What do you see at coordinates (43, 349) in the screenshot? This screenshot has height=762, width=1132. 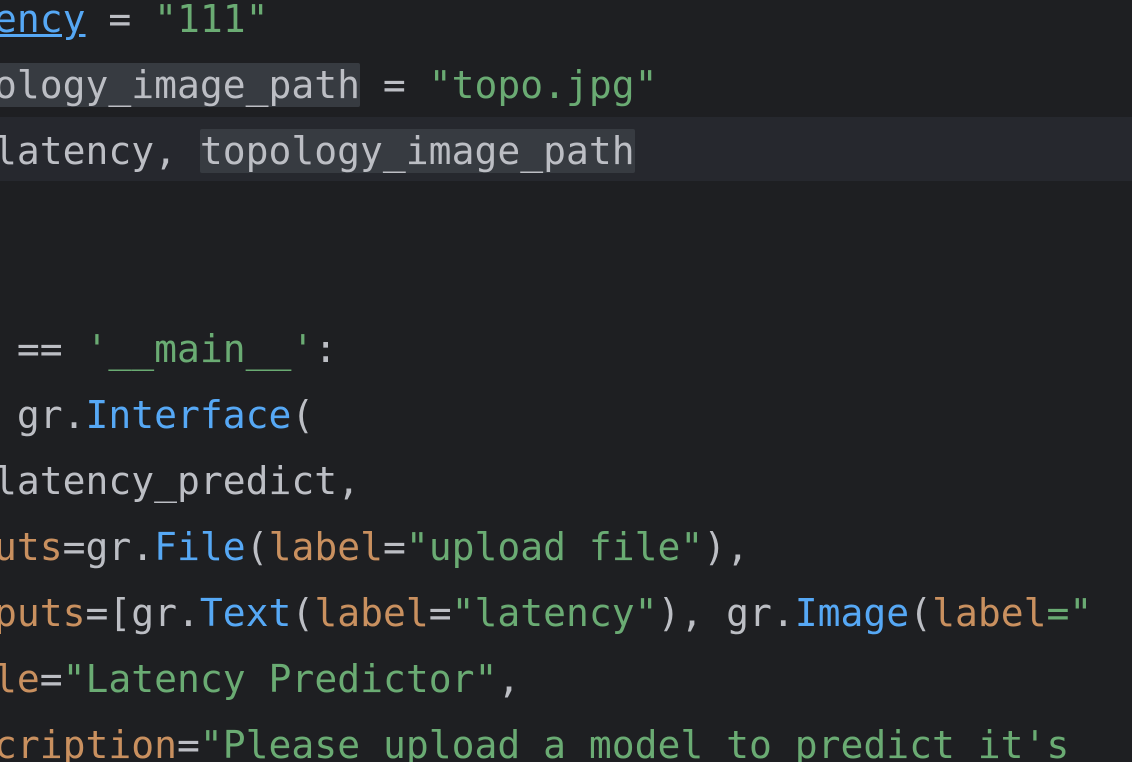 I see `code-token: ==` at bounding box center [43, 349].